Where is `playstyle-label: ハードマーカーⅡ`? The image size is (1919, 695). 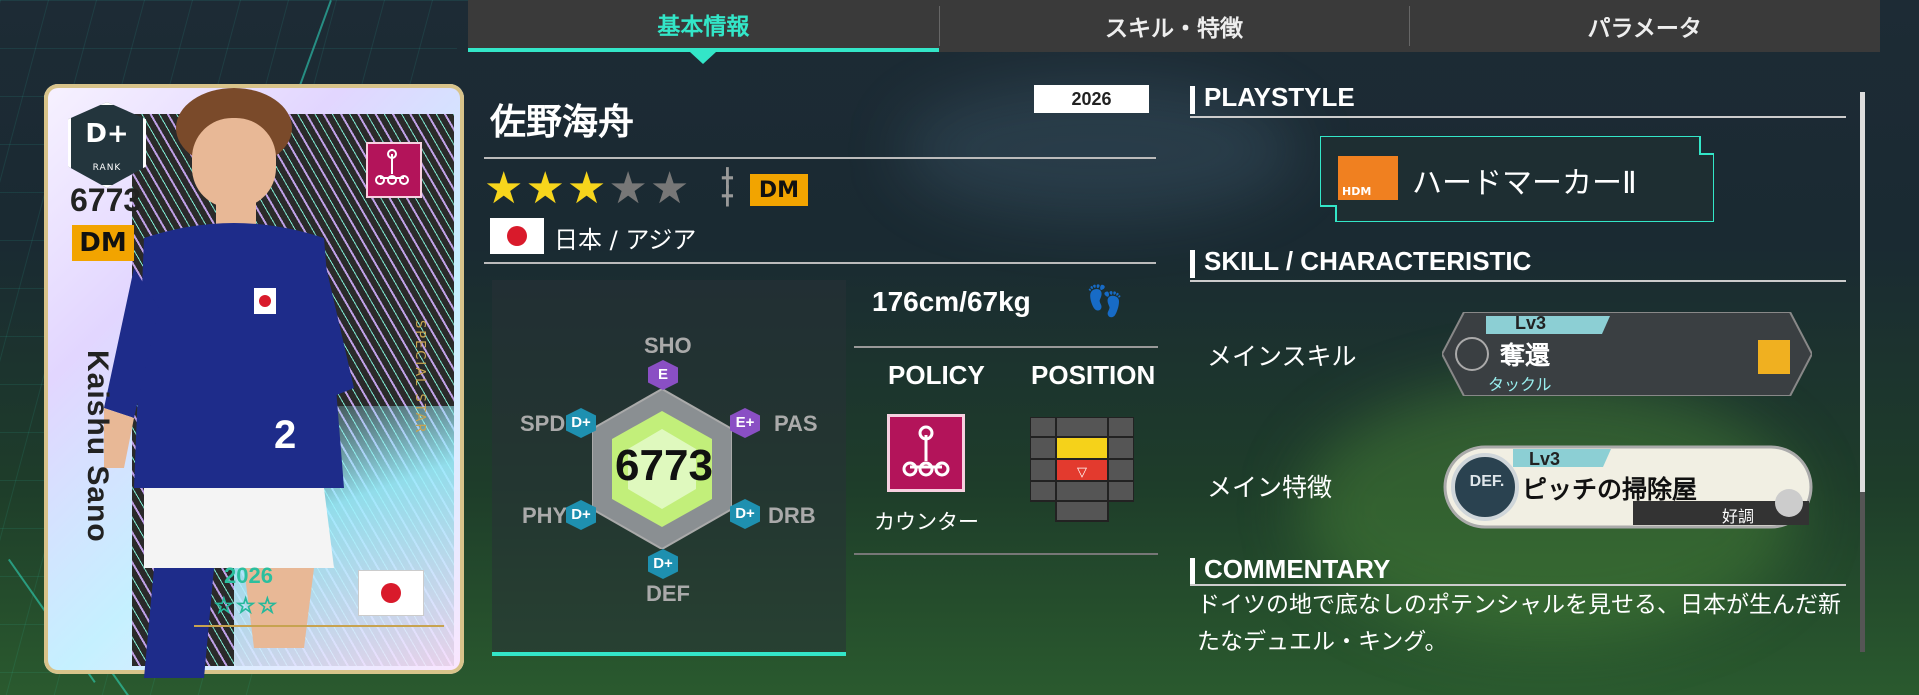
playstyle-label: ハードマーカーⅡ is located at coordinates (1524, 183).